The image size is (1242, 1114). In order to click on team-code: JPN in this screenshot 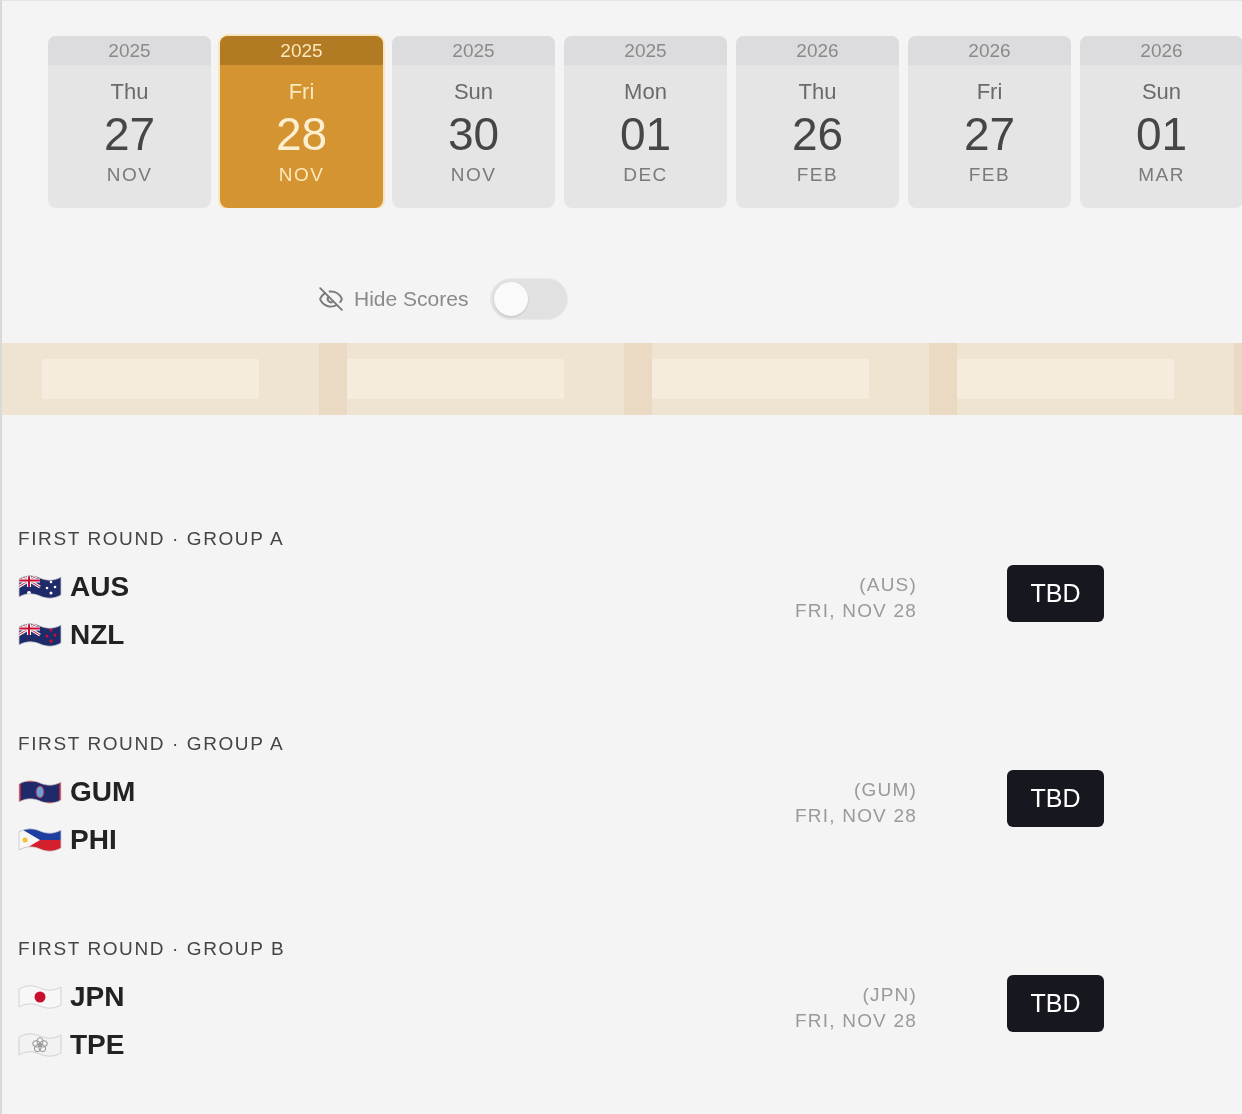, I will do `click(97, 997)`.